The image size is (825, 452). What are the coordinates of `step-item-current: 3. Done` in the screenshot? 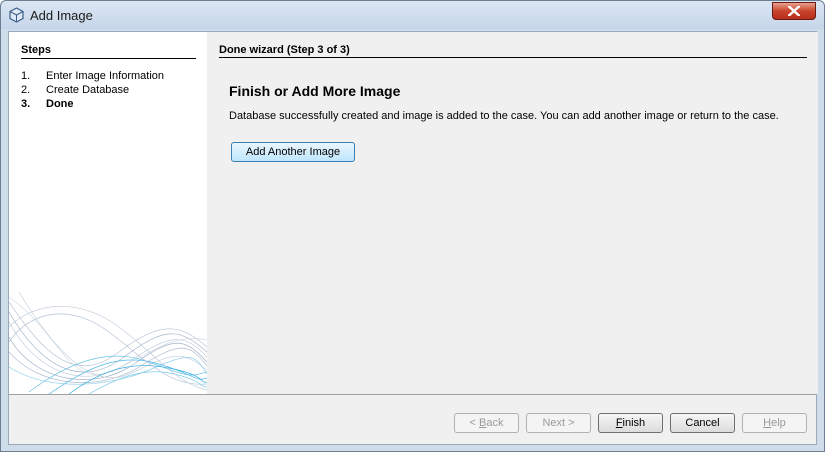 It's located at (47, 104).